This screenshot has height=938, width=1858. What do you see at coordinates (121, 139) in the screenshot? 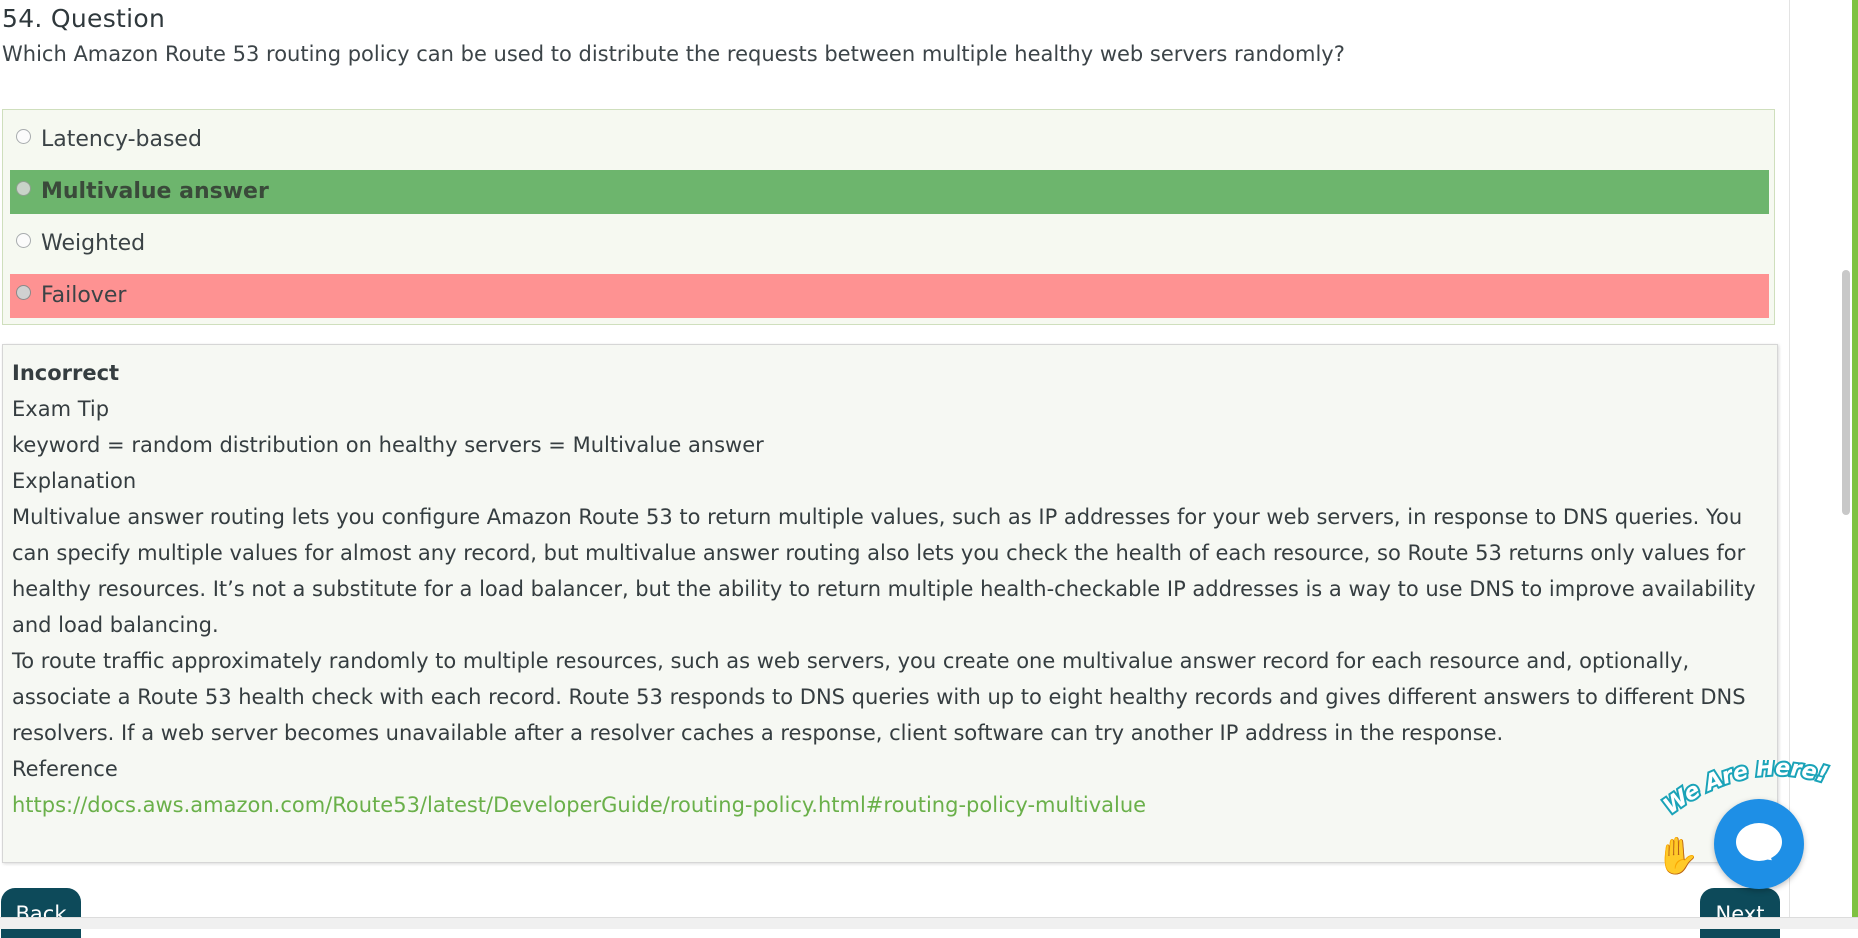
I see `option-label: Latency-based` at bounding box center [121, 139].